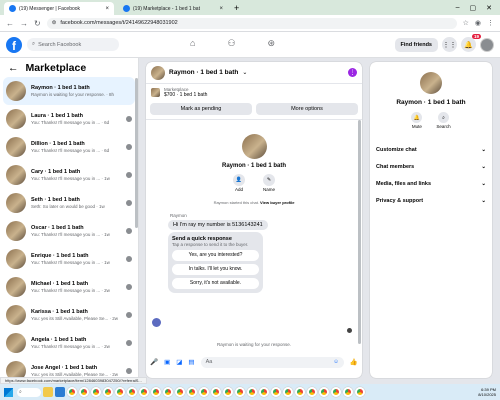  Describe the element at coordinates (57, 116) in the screenshot. I see `chat-list-name: Laura · 1 bed 1 bath` at that location.